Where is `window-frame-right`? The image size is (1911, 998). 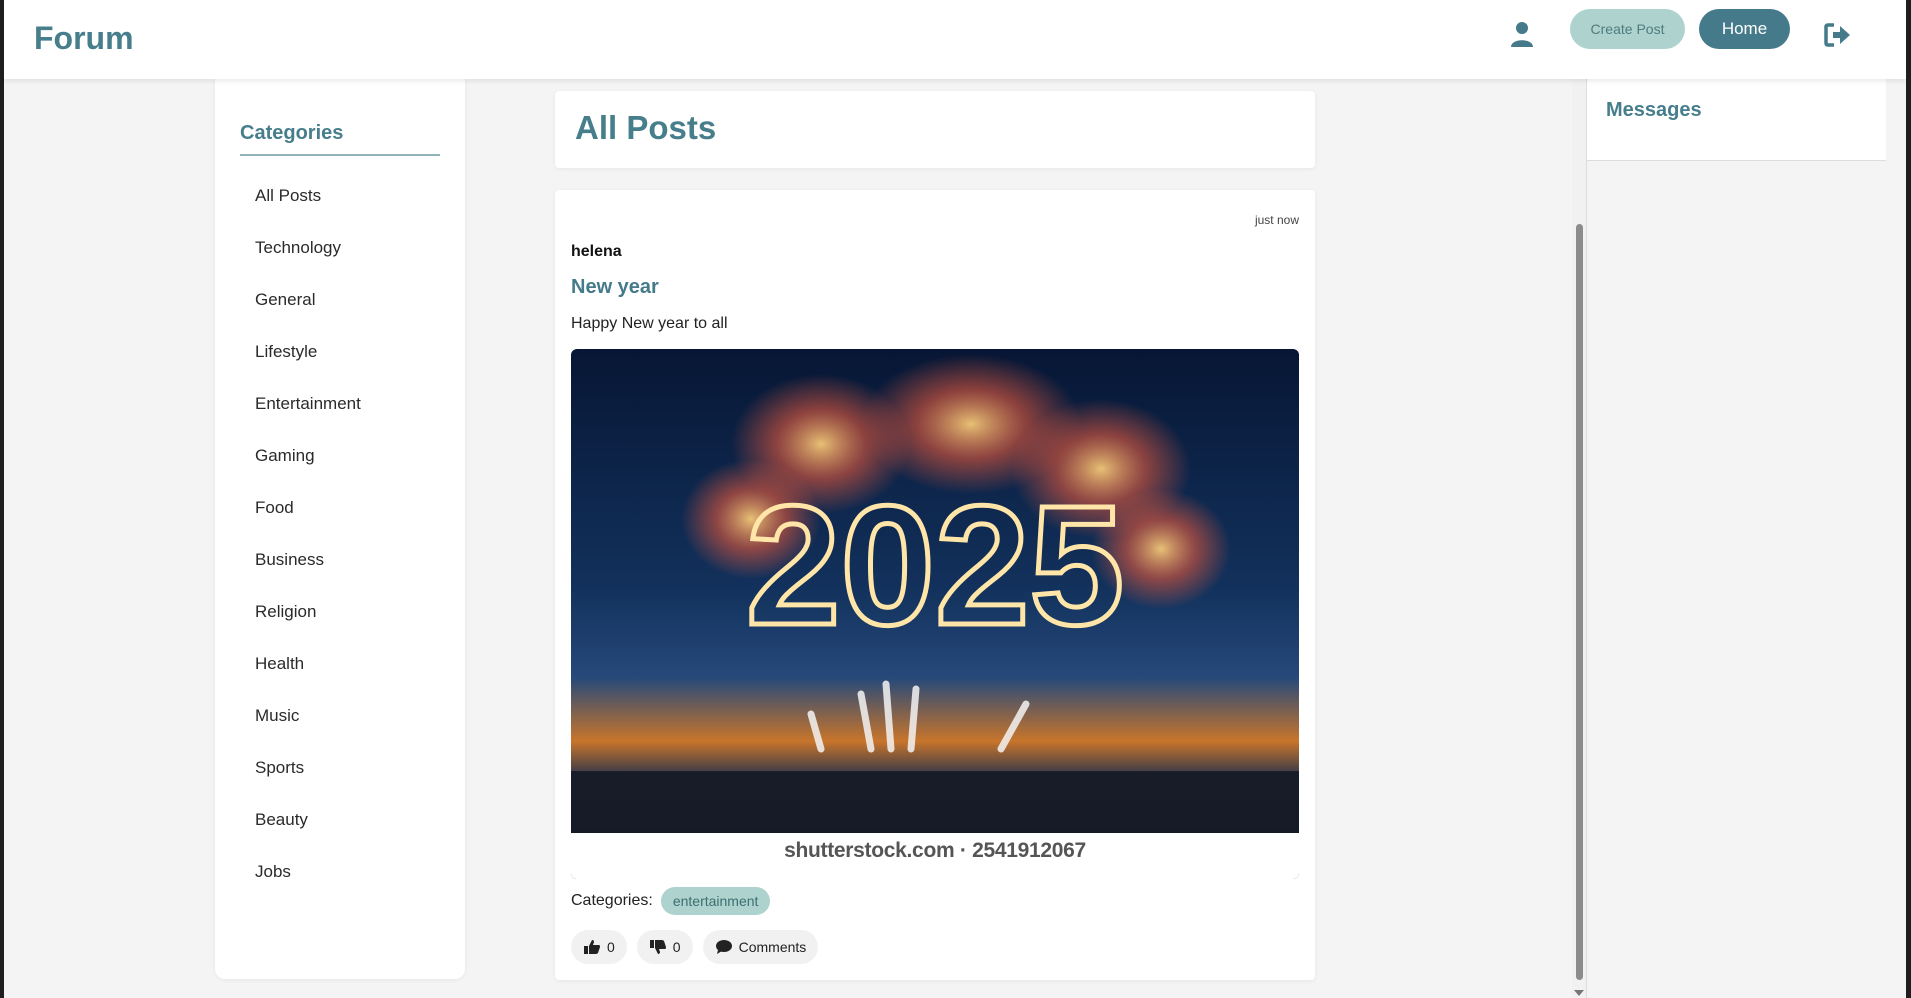 window-frame-right is located at coordinates (1908, 499).